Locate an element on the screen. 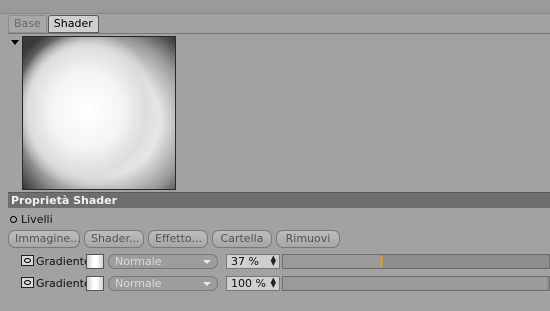 This screenshot has height=311, width=550. slider-handle is located at coordinates (382, 261).